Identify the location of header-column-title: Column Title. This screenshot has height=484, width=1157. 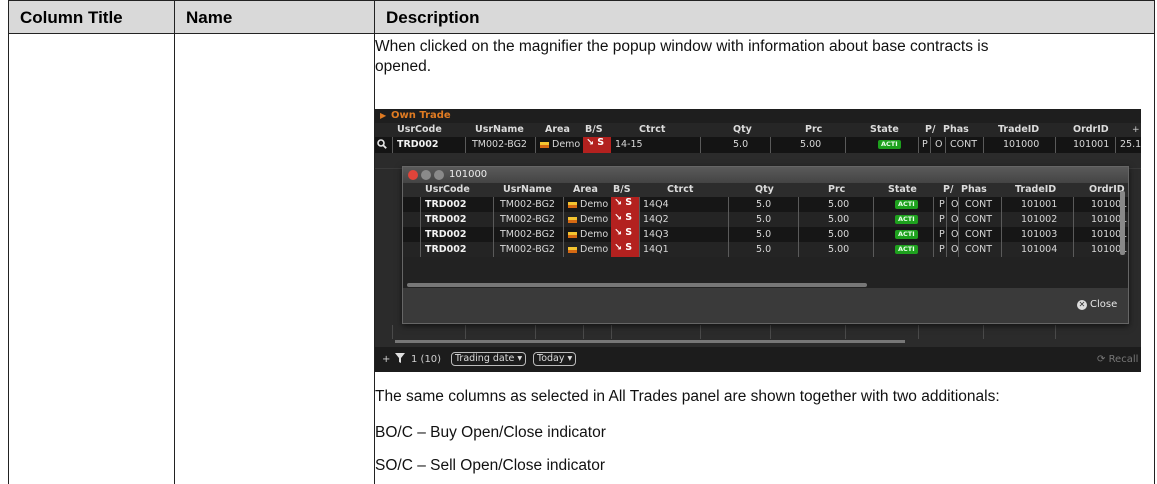
(71, 17).